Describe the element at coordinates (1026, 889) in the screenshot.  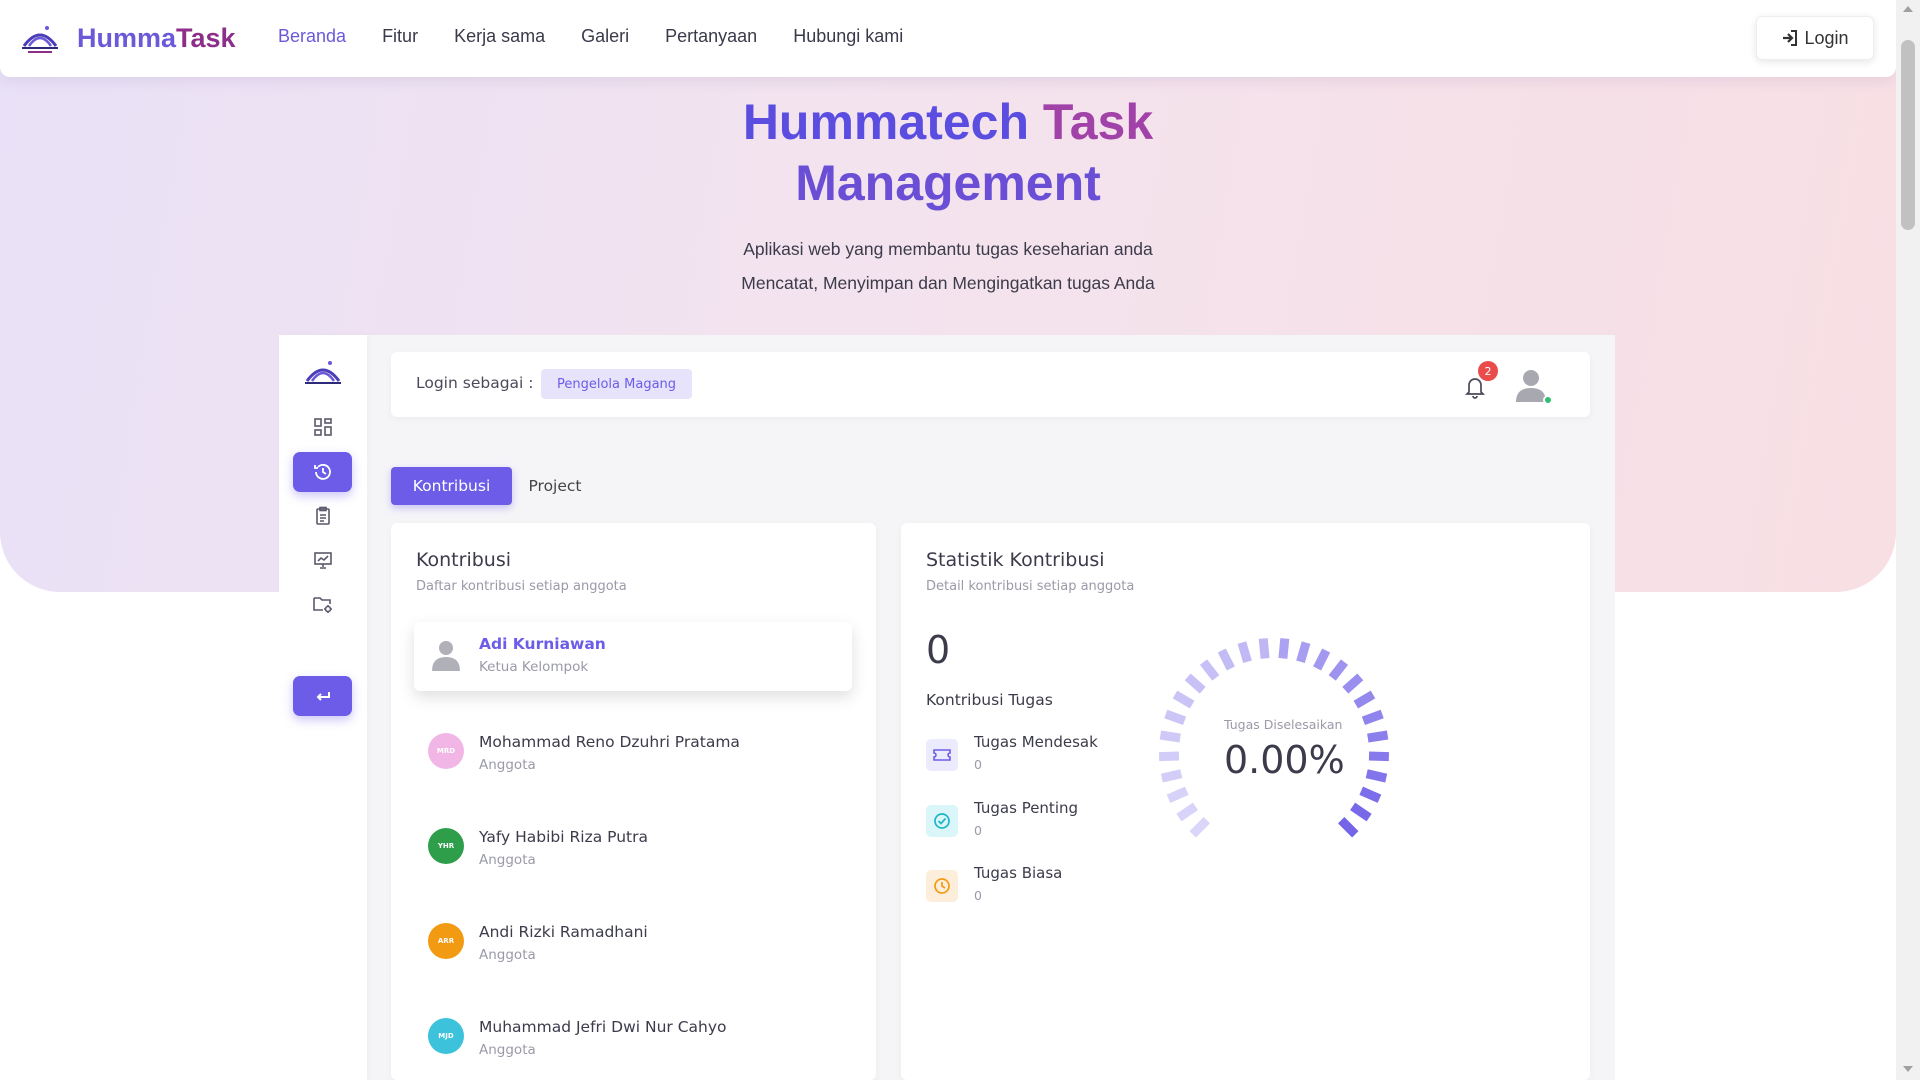
I see `task-row-biasa: Tugas Biasa 0` at that location.